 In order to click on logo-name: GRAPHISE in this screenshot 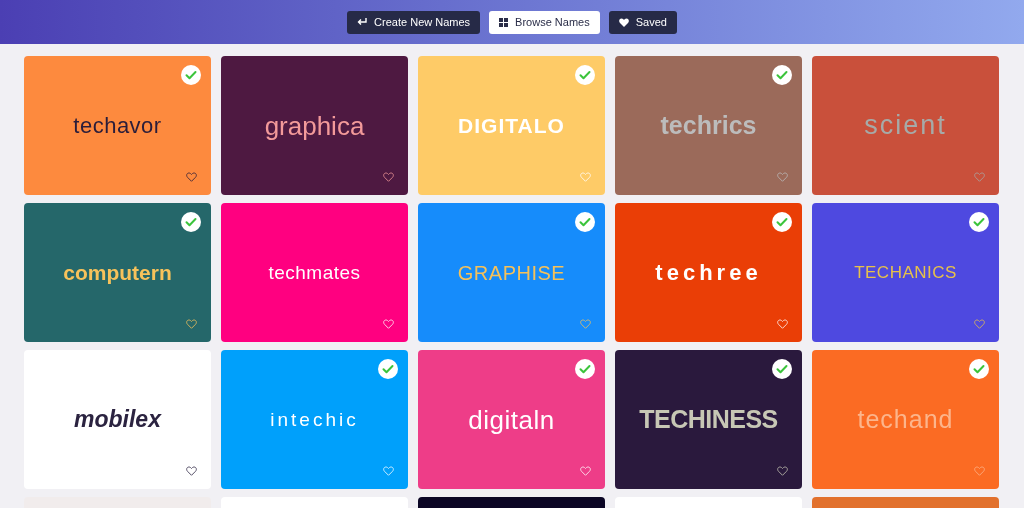, I will do `click(511, 272)`.